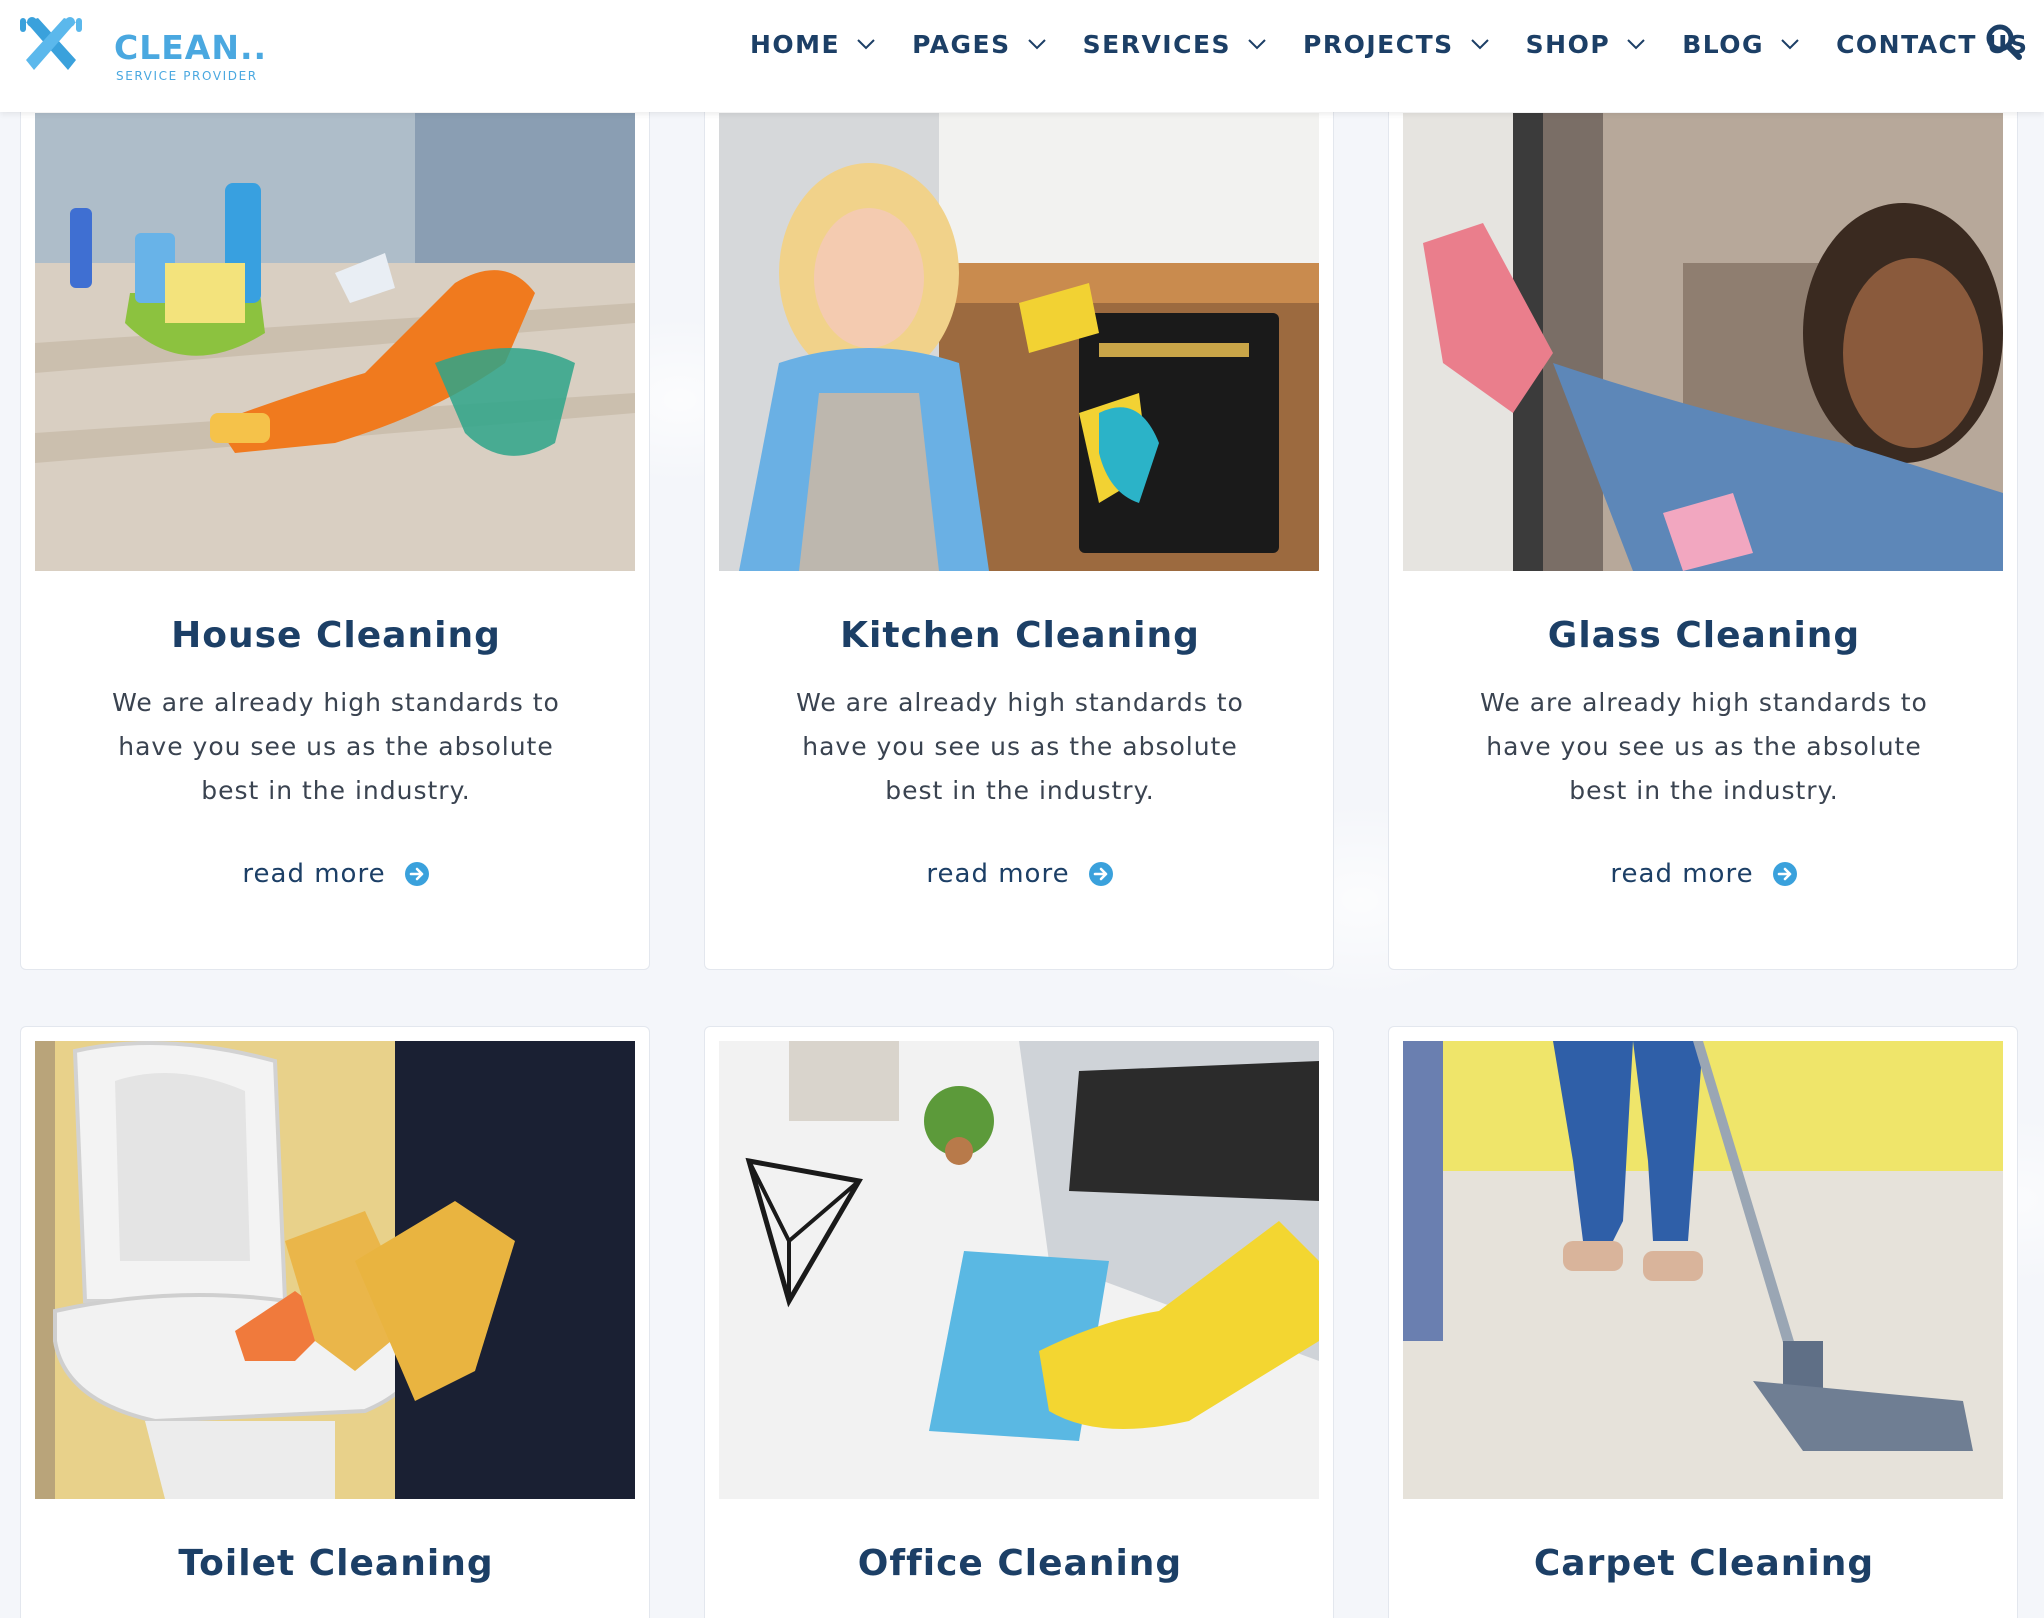 This screenshot has height=1618, width=2044. Describe the element at coordinates (961, 44) in the screenshot. I see `nav-item-label: PAGES` at that location.